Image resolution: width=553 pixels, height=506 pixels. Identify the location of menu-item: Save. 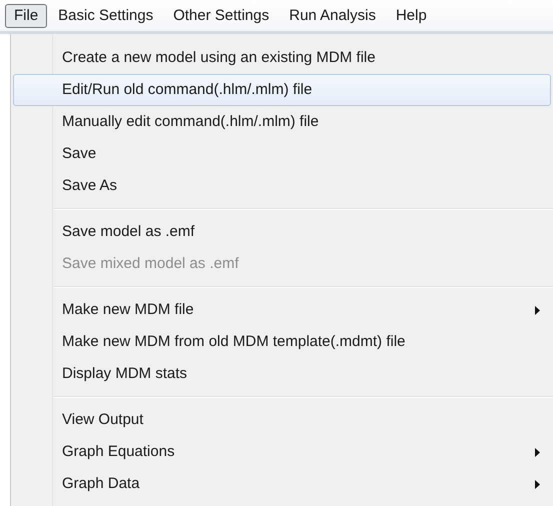
(282, 154).